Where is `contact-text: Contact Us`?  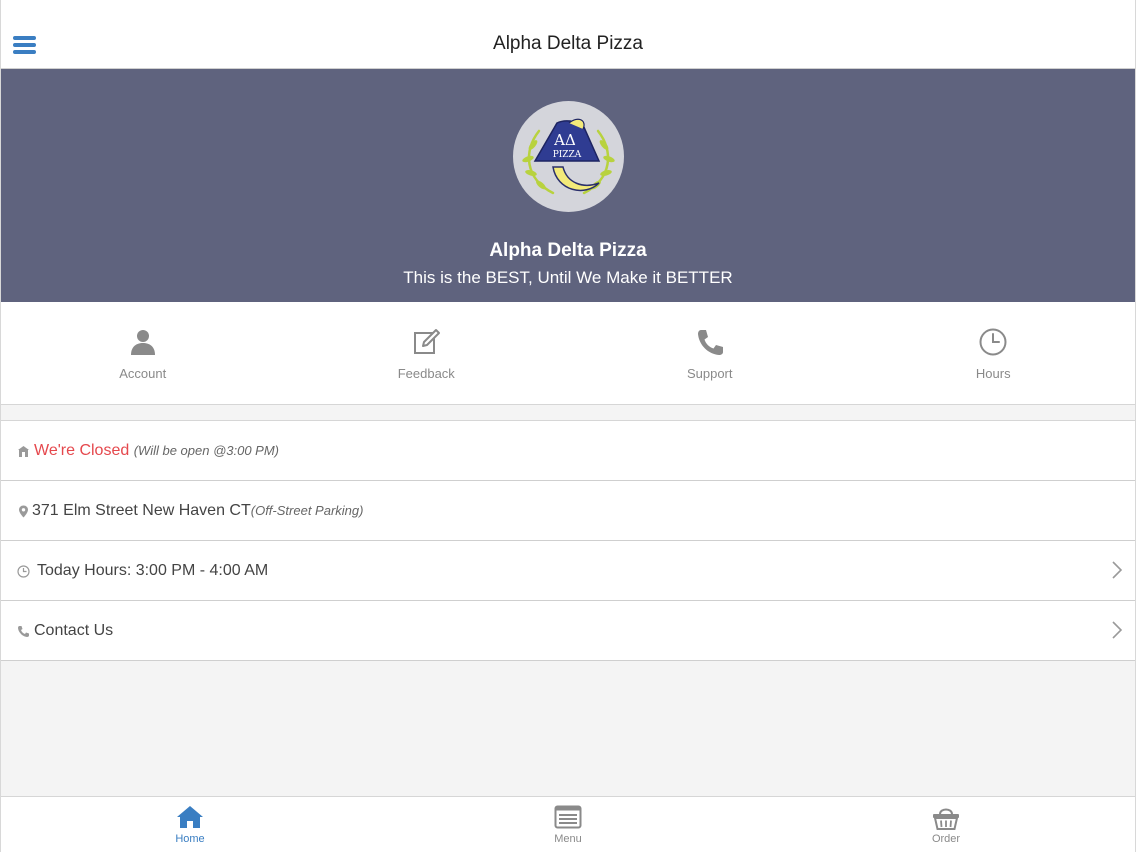
contact-text: Contact Us is located at coordinates (74, 630).